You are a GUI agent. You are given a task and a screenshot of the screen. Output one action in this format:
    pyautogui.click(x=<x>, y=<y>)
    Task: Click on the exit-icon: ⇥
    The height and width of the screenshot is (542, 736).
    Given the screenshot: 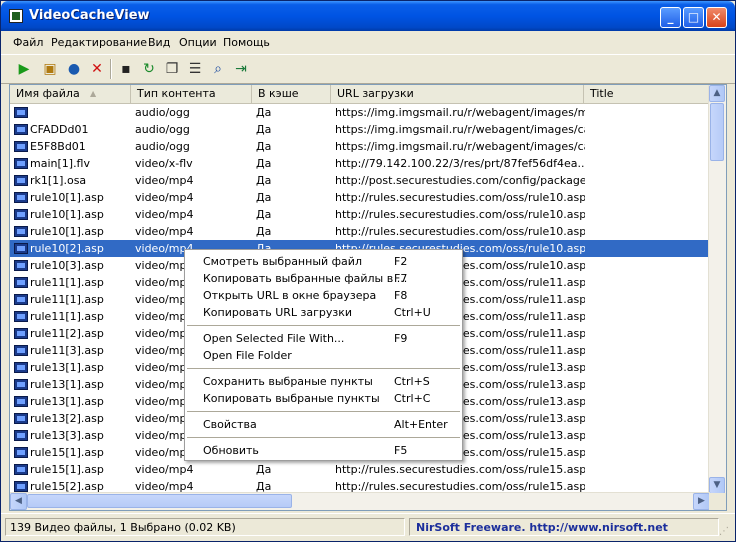 What is the action you would take?
    pyautogui.click(x=241, y=69)
    